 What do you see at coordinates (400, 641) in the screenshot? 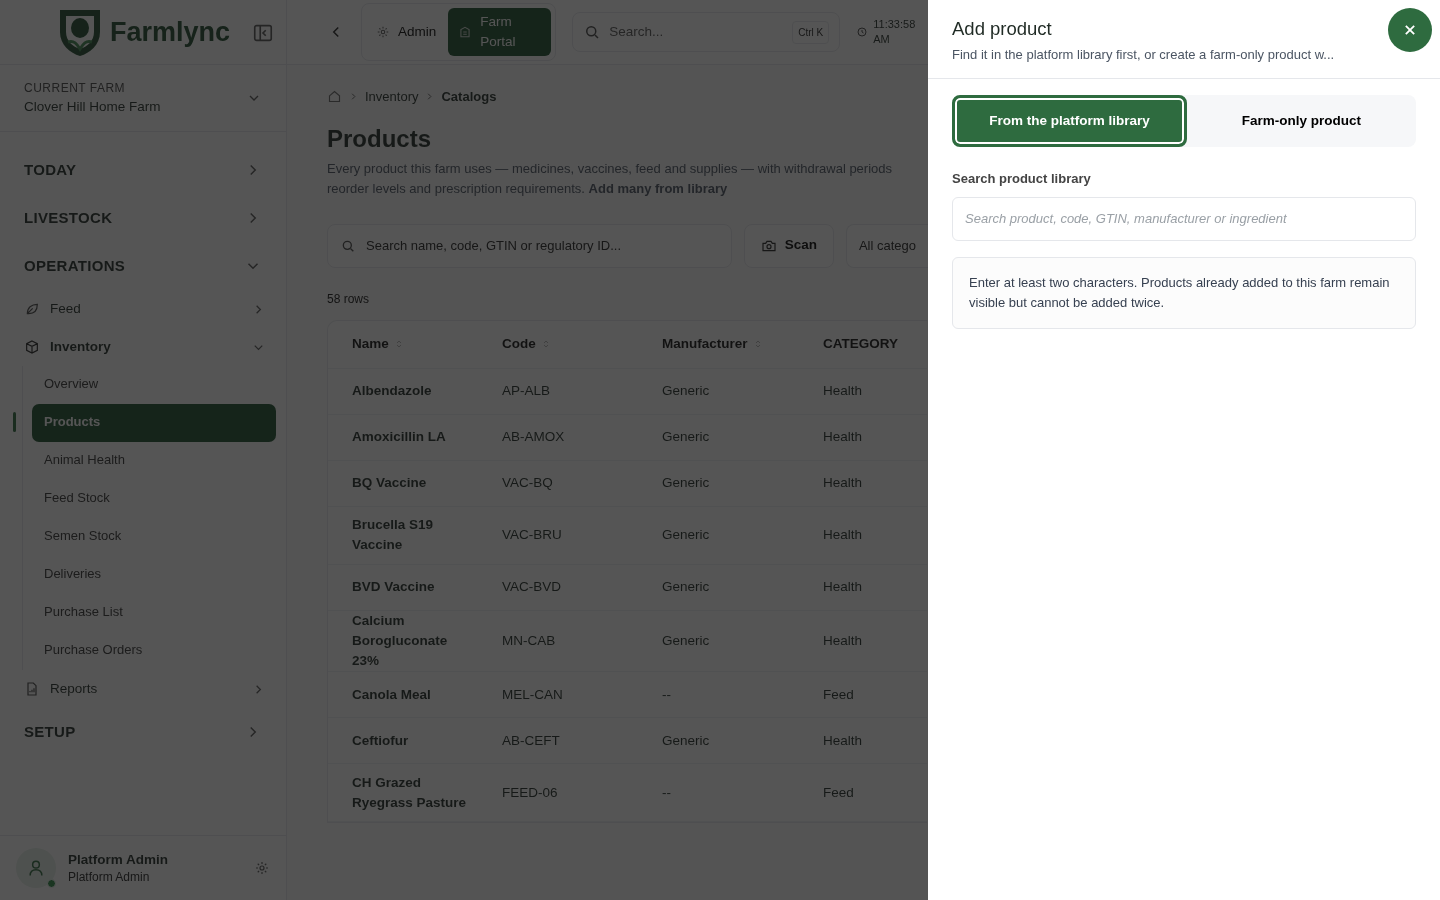
I see `table-cell-text: Calcium Borogluconate 23%` at bounding box center [400, 641].